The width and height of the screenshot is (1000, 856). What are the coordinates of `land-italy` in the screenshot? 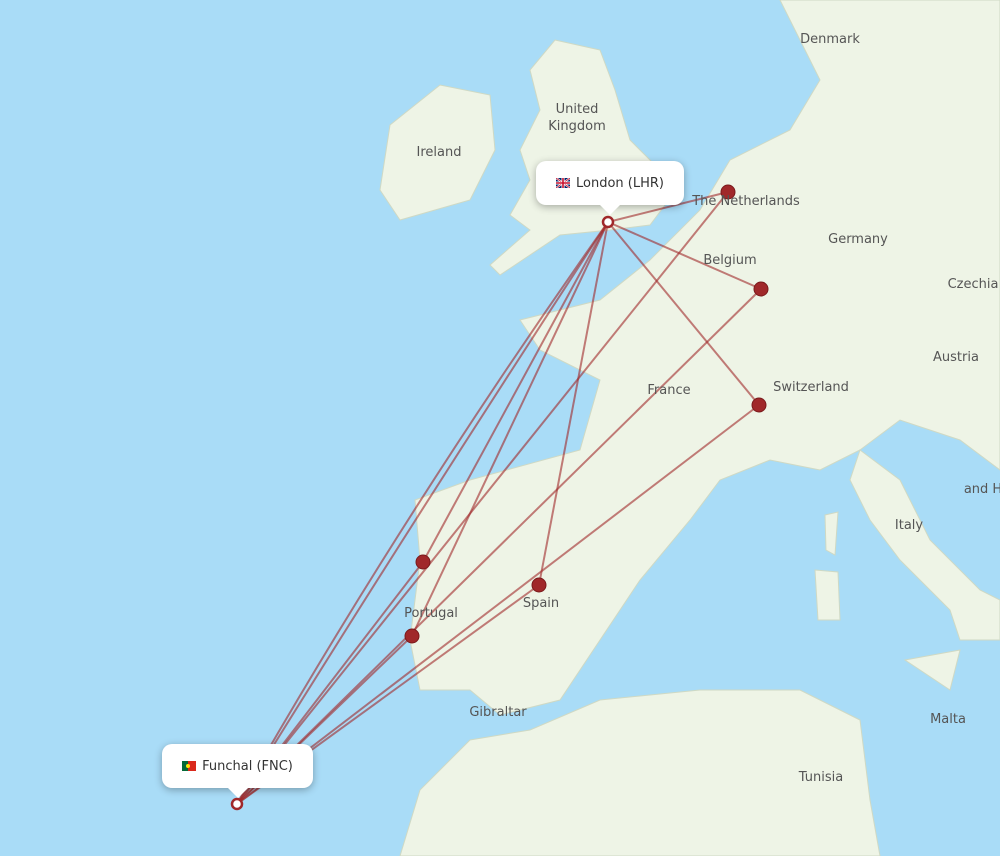 It's located at (924, 545).